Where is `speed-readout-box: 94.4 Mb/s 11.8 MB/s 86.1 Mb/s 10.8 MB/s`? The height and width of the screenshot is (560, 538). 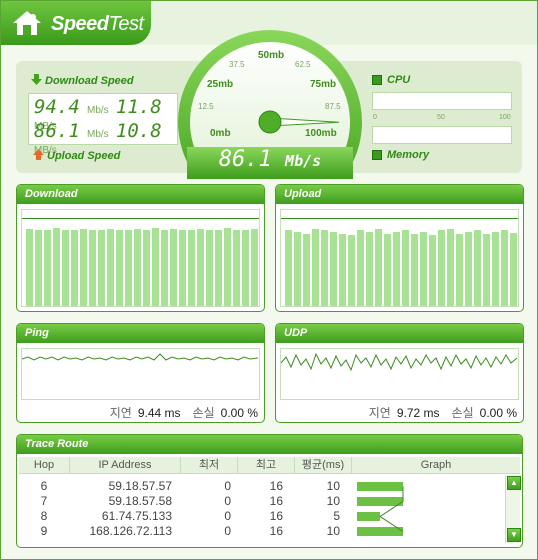 speed-readout-box: 94.4 Mb/s 11.8 MB/s 86.1 Mb/s 10.8 MB/s is located at coordinates (103, 124).